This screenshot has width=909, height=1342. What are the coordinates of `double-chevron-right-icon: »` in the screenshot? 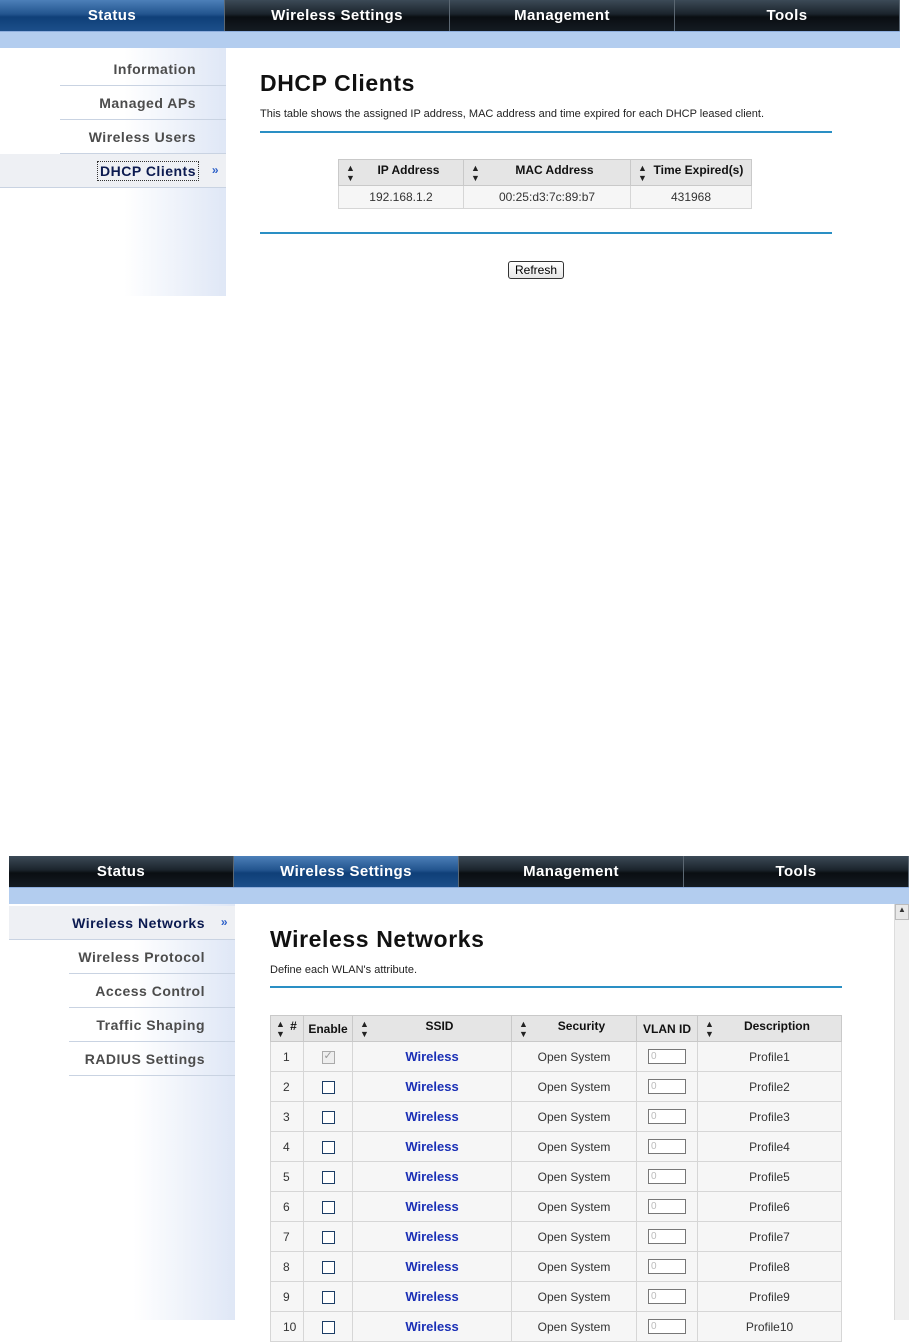 It's located at (224, 922).